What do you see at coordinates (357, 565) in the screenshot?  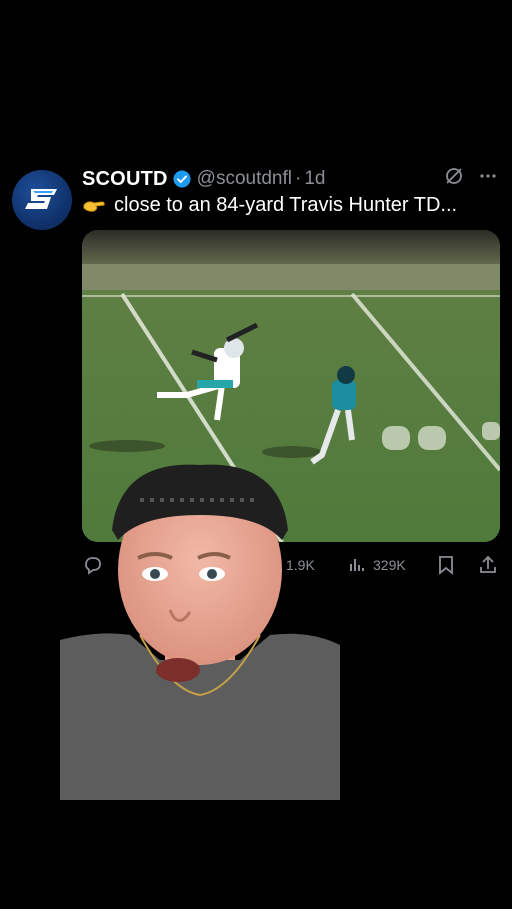 I see `views-icon` at bounding box center [357, 565].